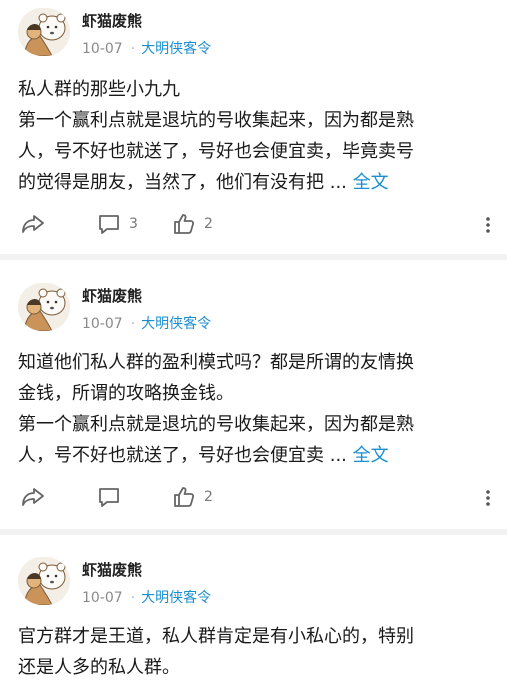  Describe the element at coordinates (216, 151) in the screenshot. I see `post-line: 人，号不好也就送了，号好也会便宜卖，毕竟卖号` at that location.